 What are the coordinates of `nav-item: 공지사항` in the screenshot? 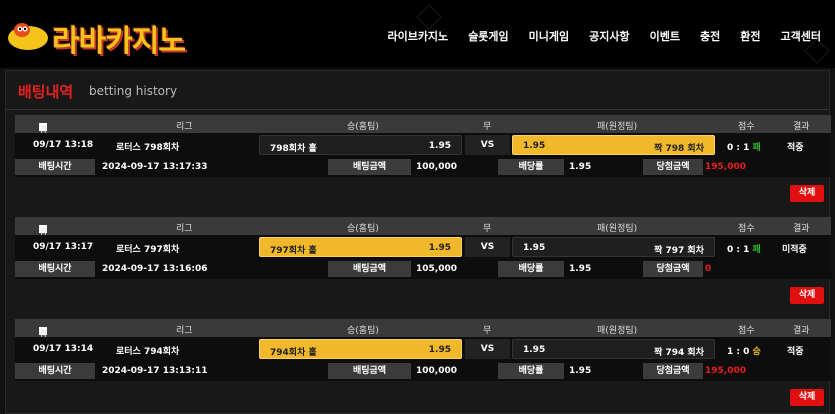 It's located at (609, 36).